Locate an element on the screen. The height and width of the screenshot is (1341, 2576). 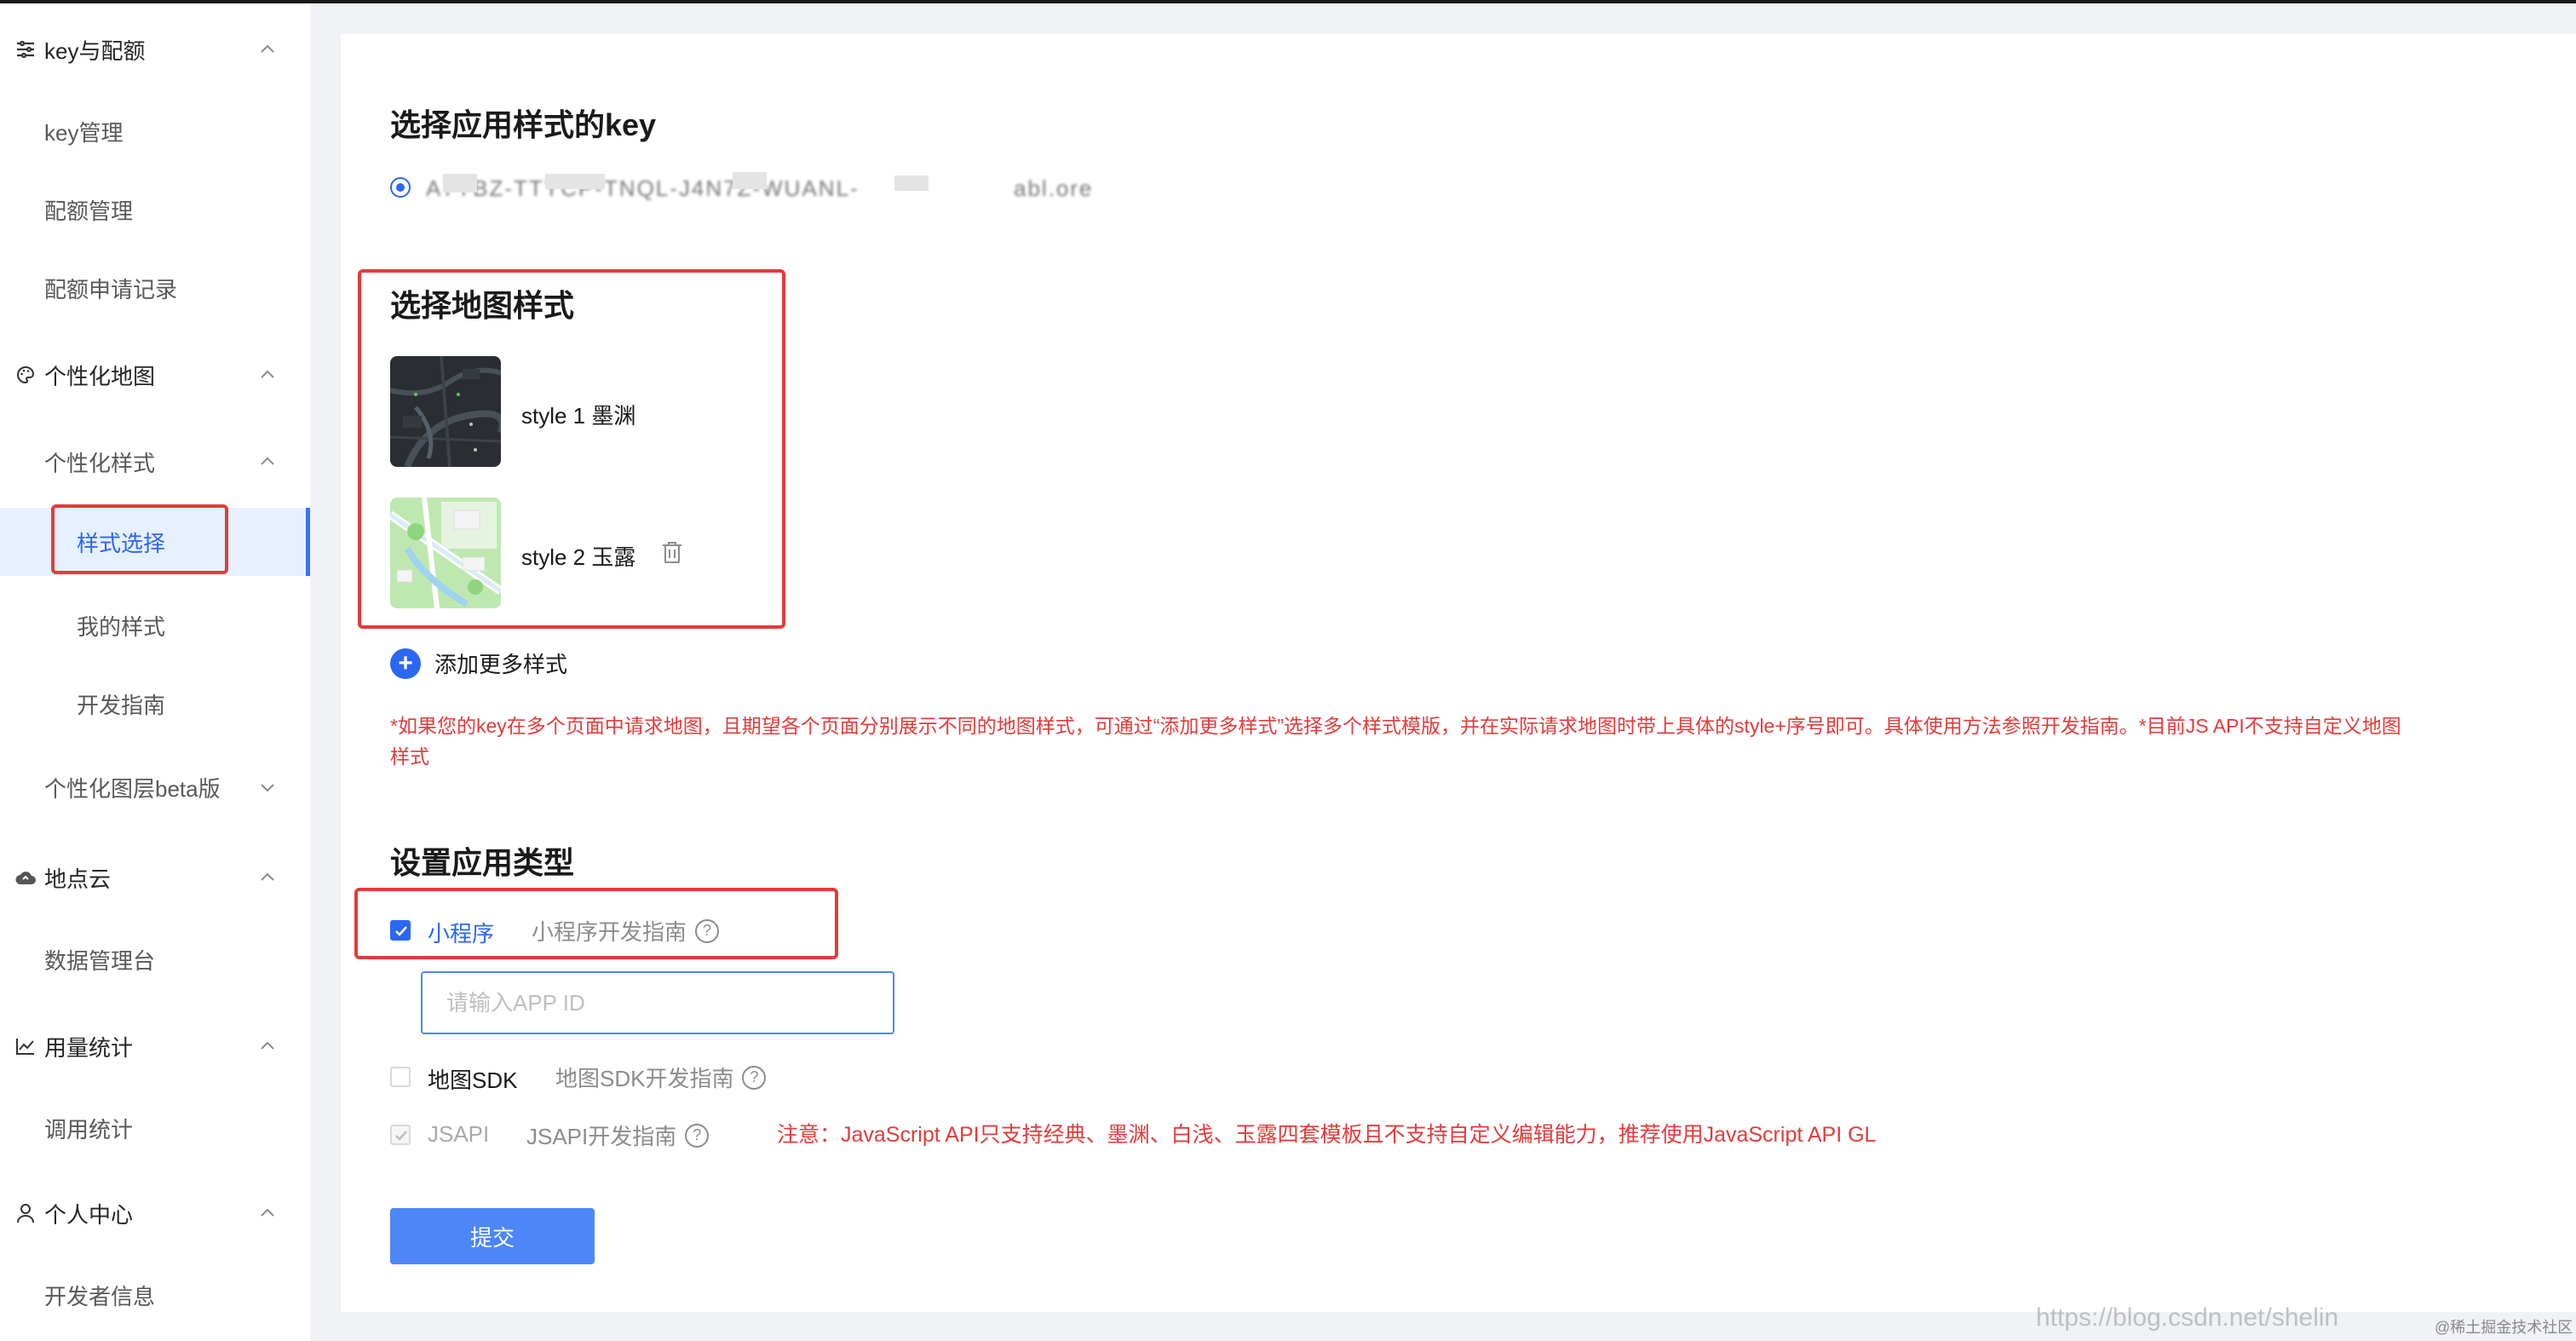
map-sdk-guide-link: 地图SDK开发指南 ? is located at coordinates (661, 1077).